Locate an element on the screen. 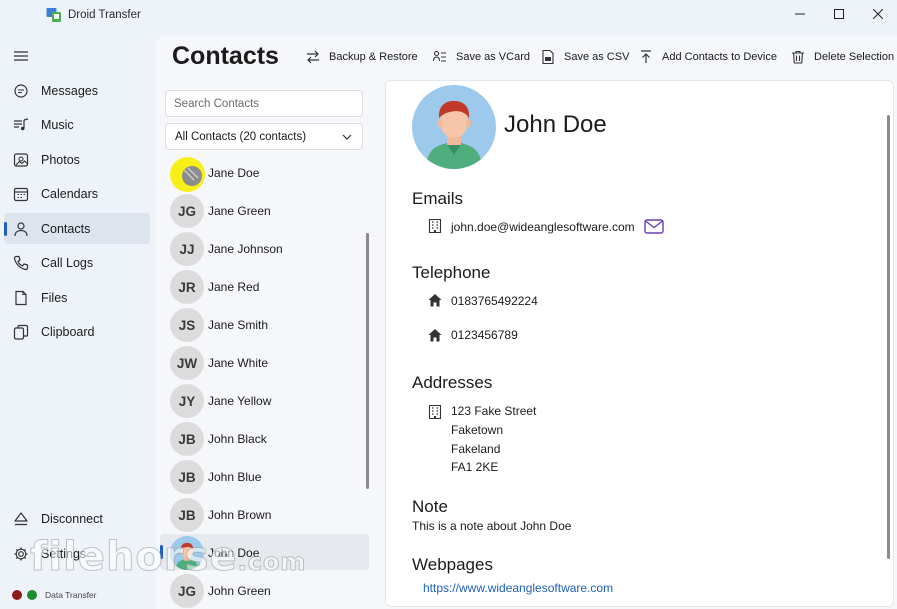 The height and width of the screenshot is (609, 897). watermark-logo: filehorse.com is located at coordinates (168, 557).